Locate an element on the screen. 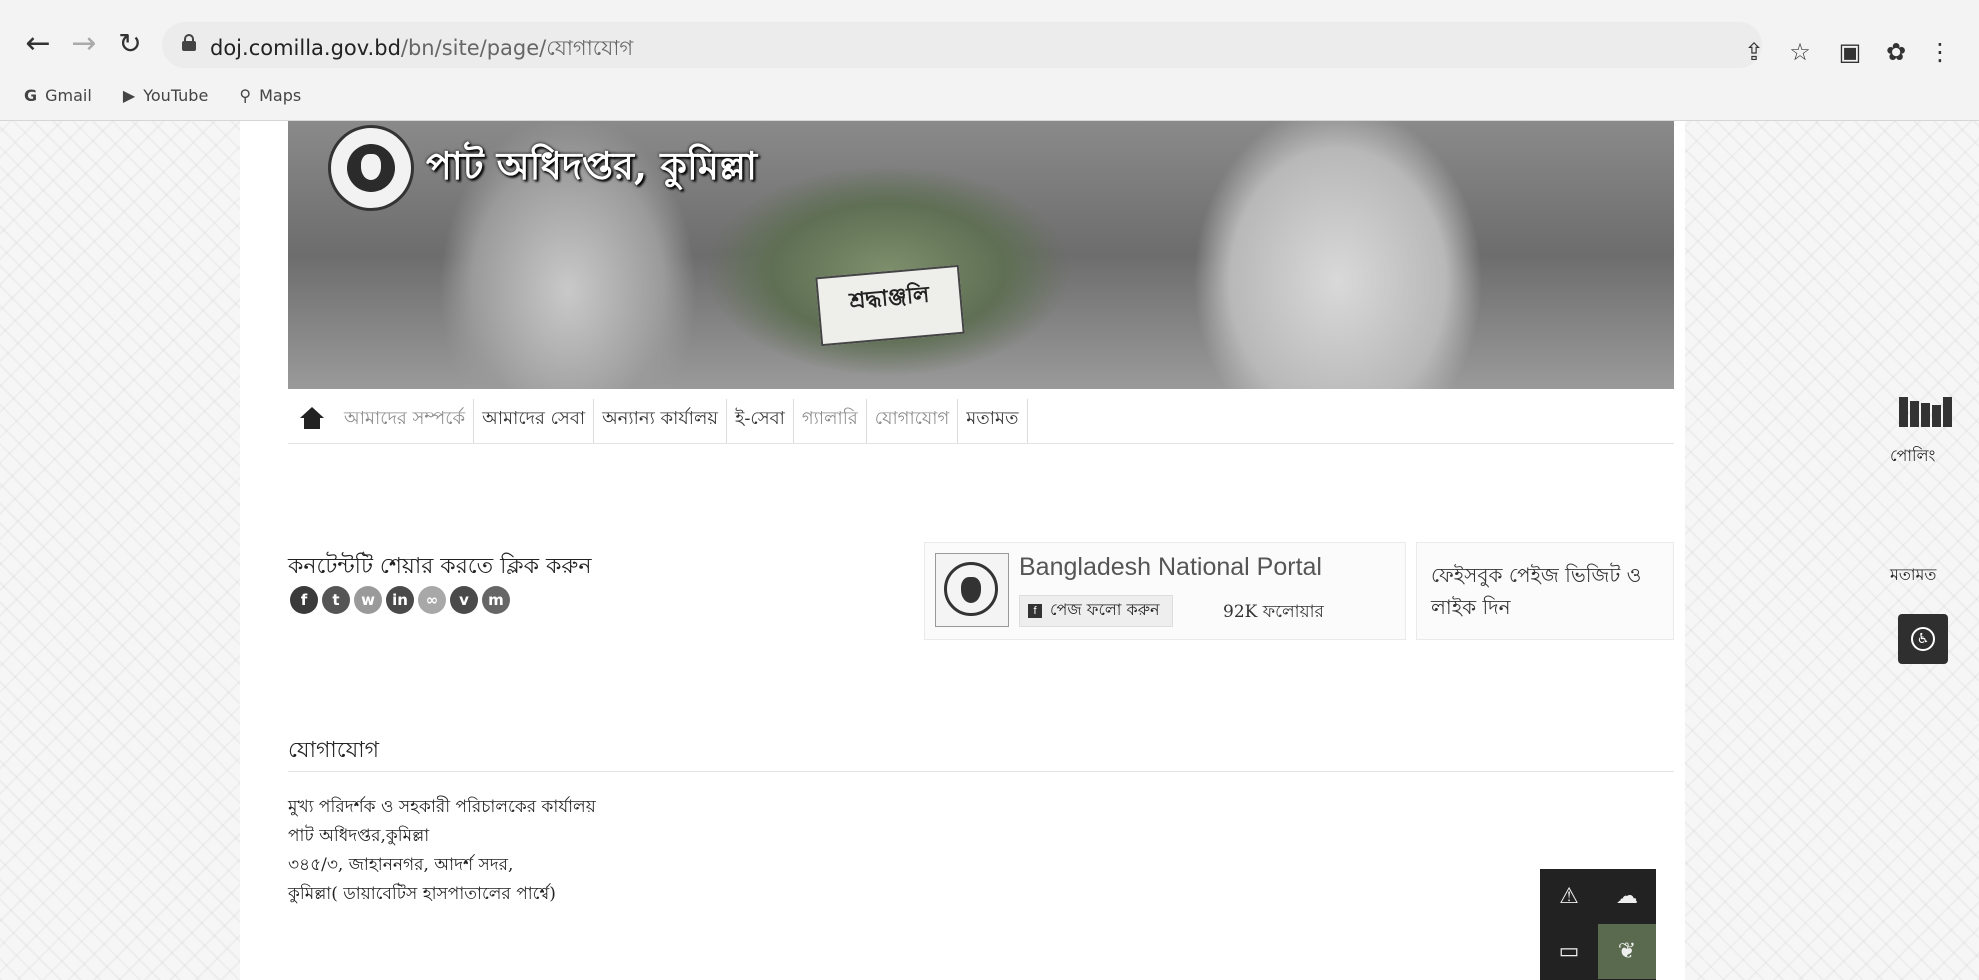 This screenshot has height=980, width=1979. side-panel-icon: ▣ is located at coordinates (1850, 53).